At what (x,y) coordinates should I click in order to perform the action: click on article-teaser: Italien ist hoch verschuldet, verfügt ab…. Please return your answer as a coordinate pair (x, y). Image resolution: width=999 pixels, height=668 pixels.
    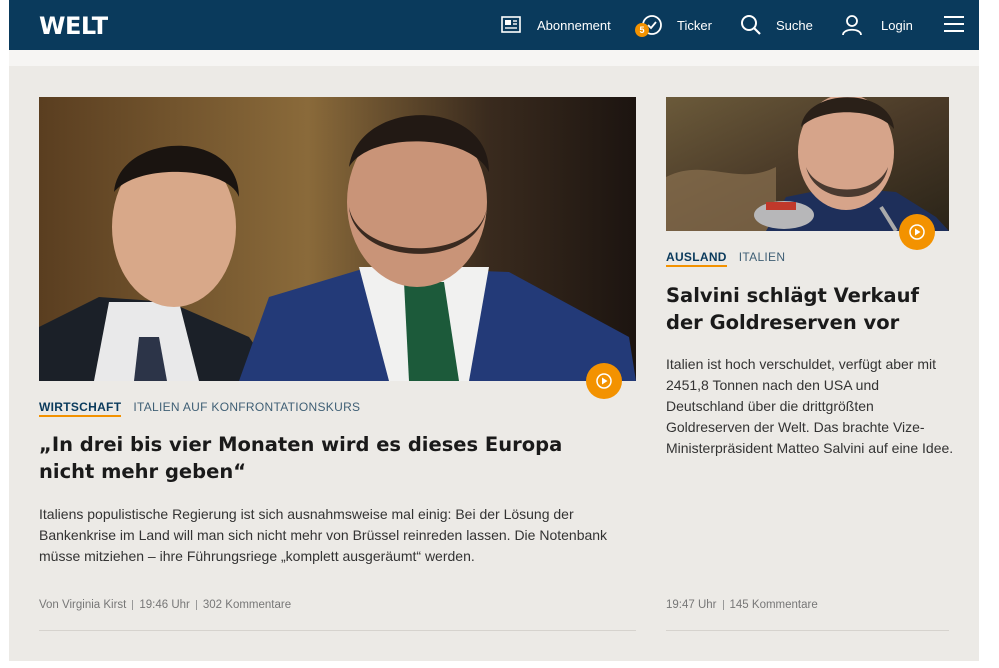
    Looking at the image, I should click on (810, 406).